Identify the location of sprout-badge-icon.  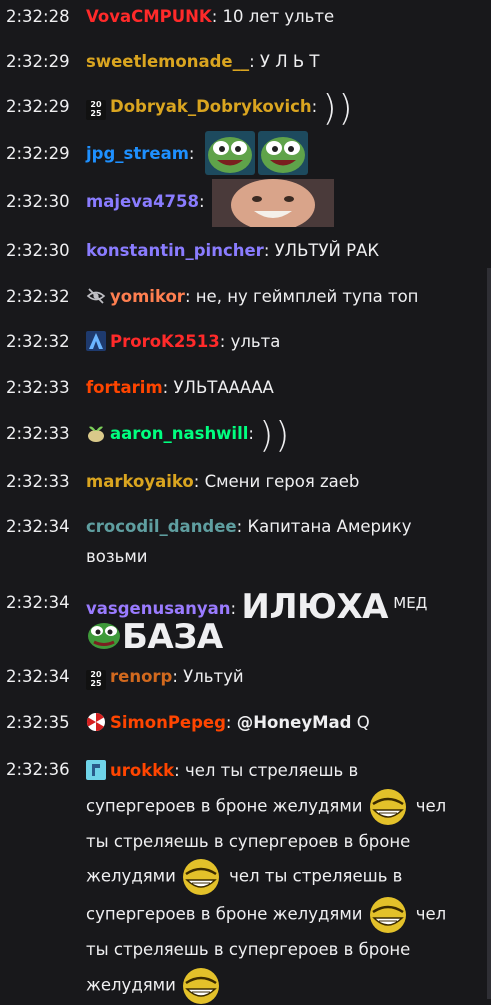
(96, 433).